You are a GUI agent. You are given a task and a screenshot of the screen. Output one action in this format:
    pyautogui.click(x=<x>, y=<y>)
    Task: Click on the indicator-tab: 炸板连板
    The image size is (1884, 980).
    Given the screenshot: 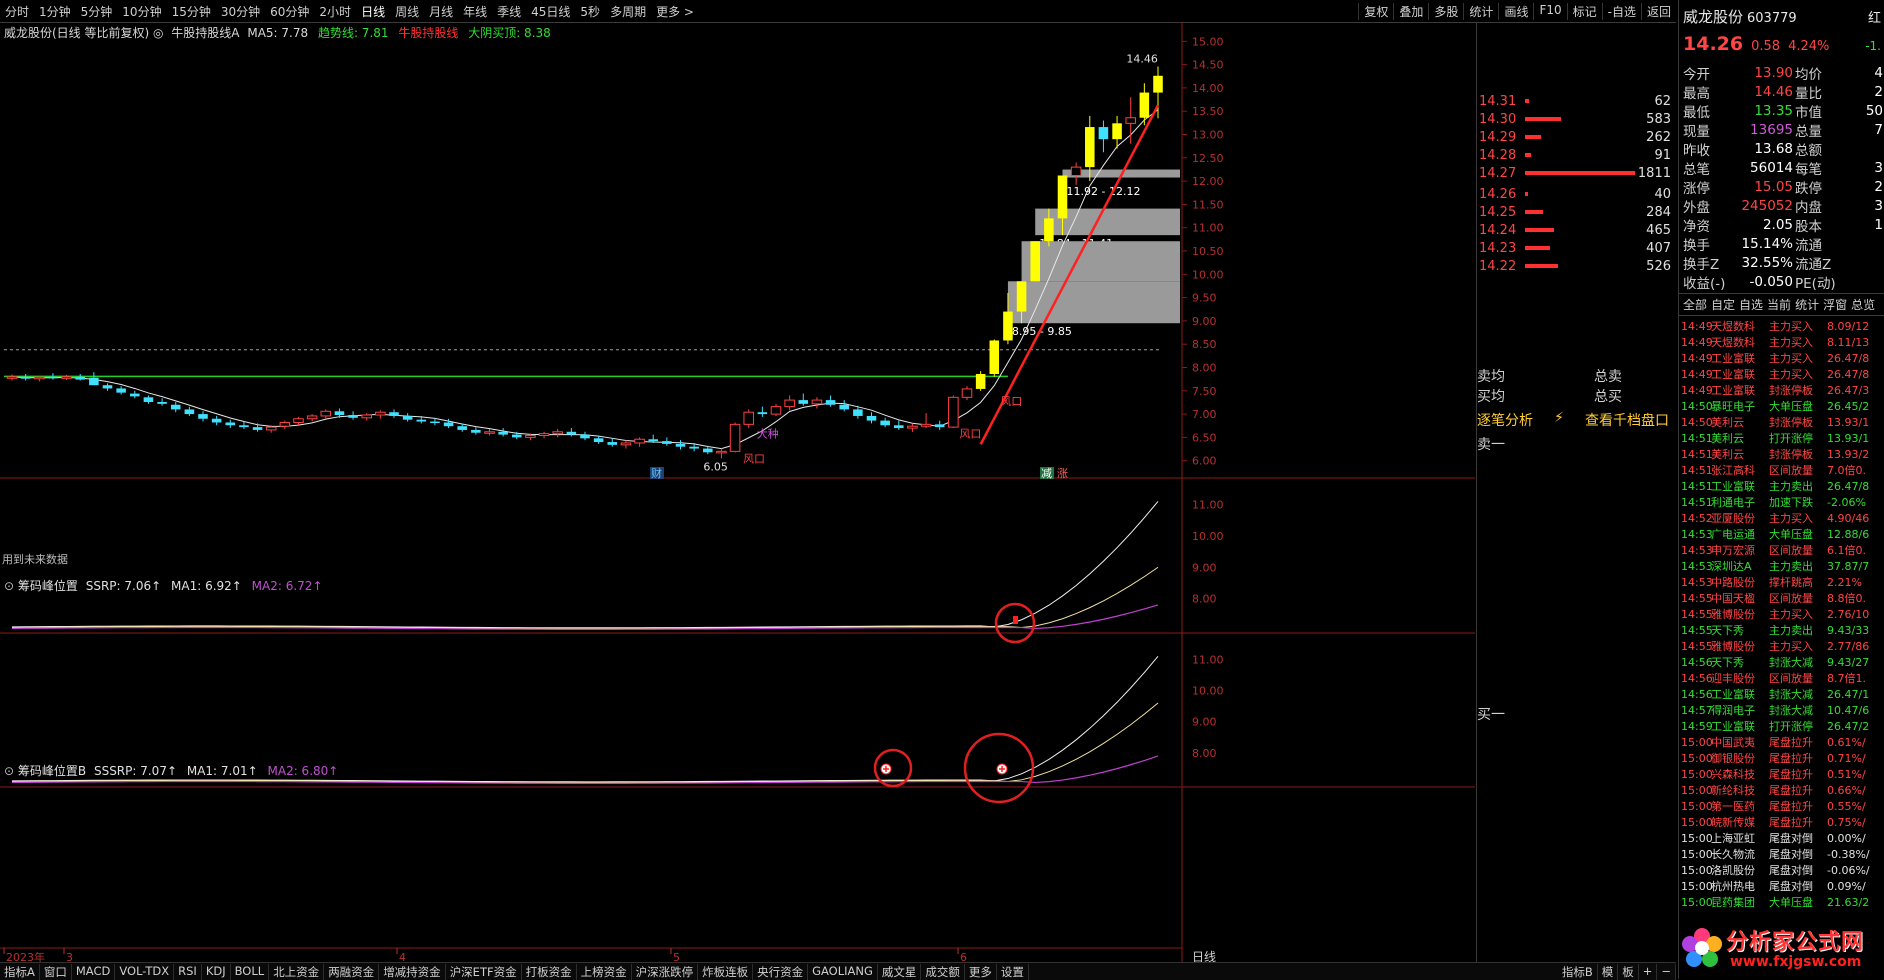 What is the action you would take?
    pyautogui.click(x=726, y=971)
    